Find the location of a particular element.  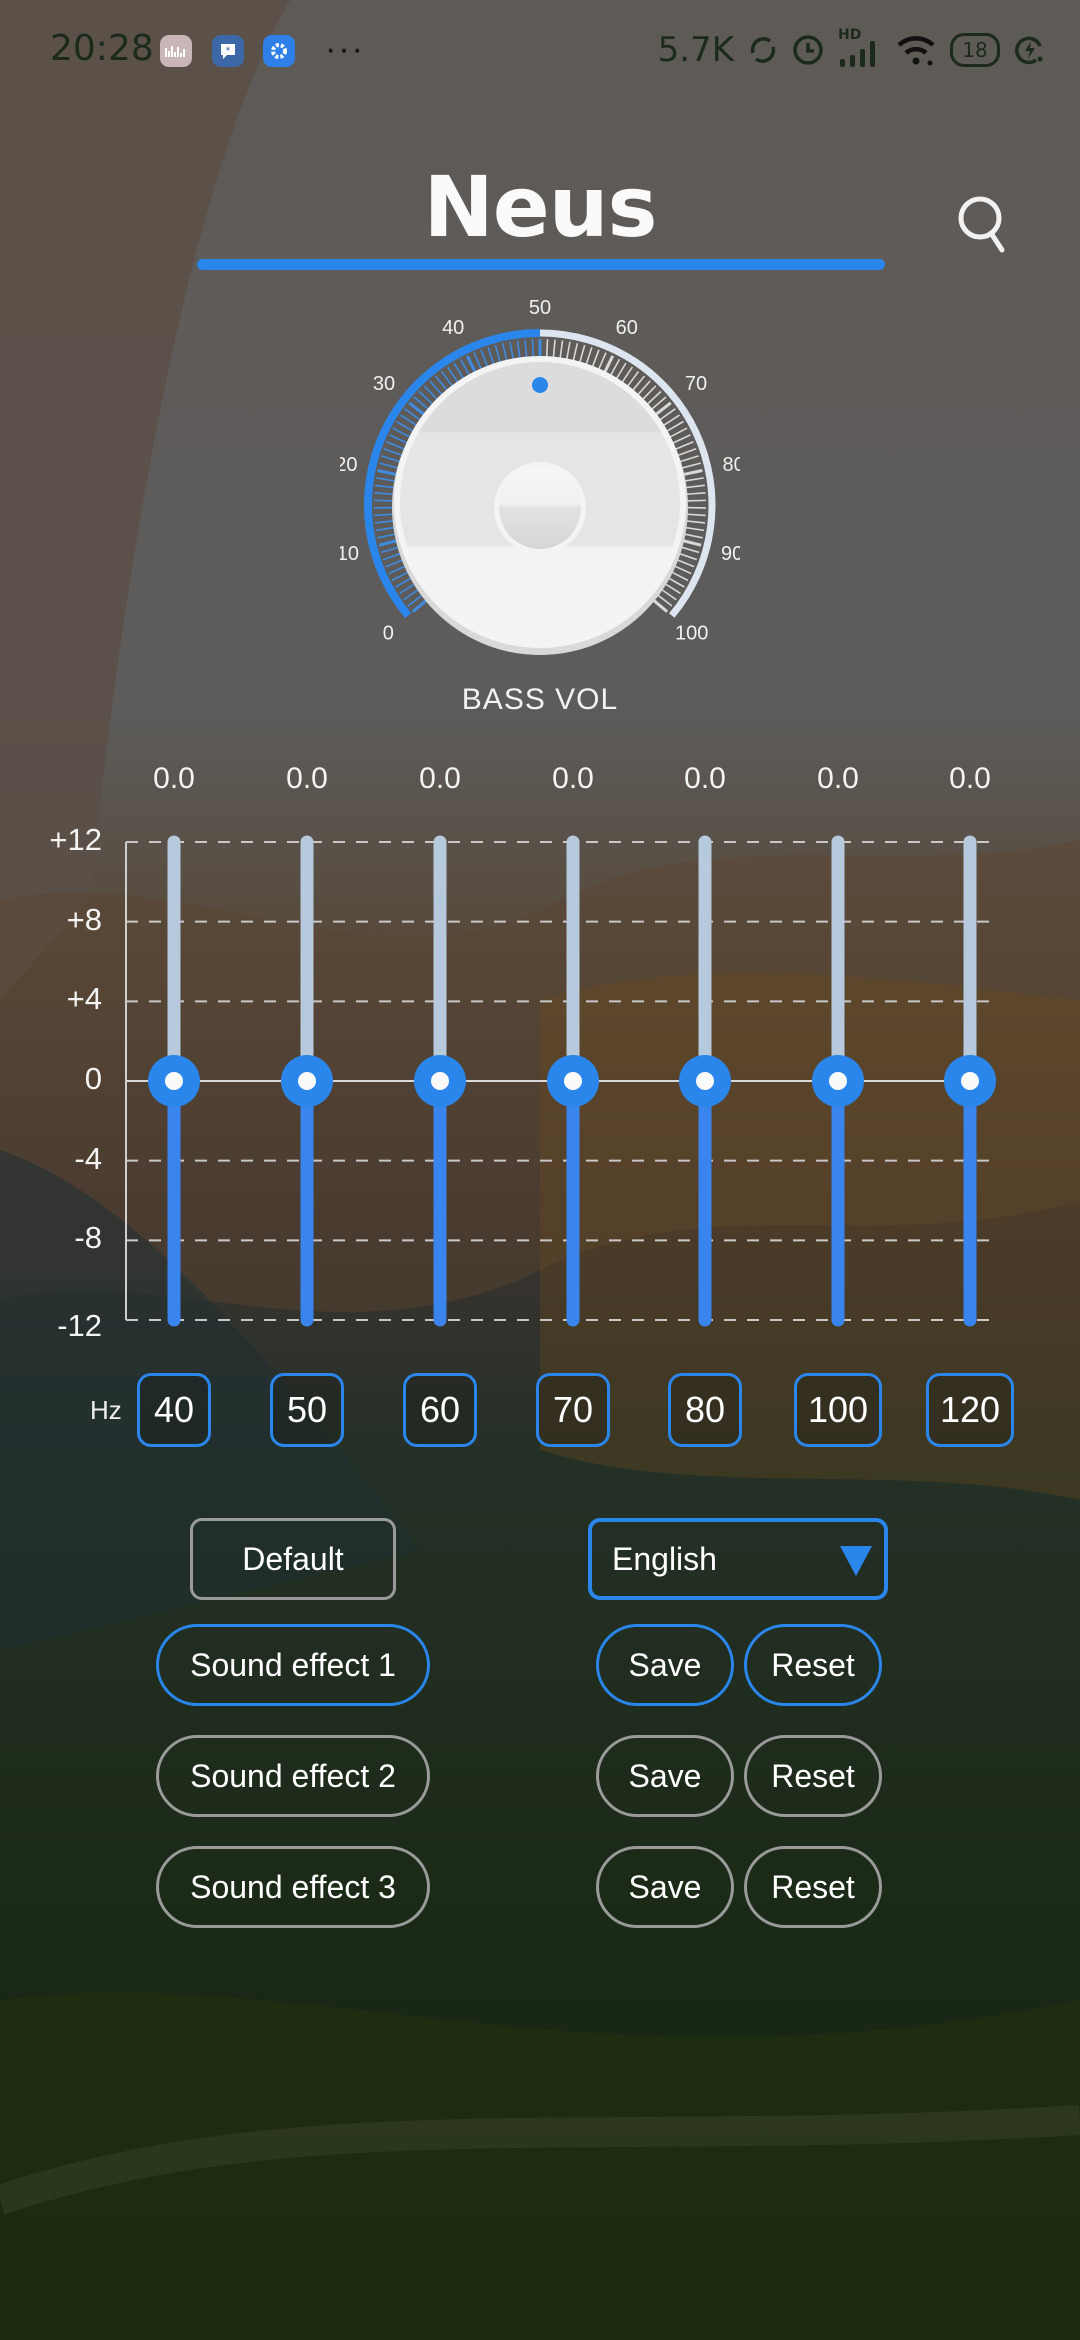

dial-scale-label: 40 is located at coordinates (453, 328).